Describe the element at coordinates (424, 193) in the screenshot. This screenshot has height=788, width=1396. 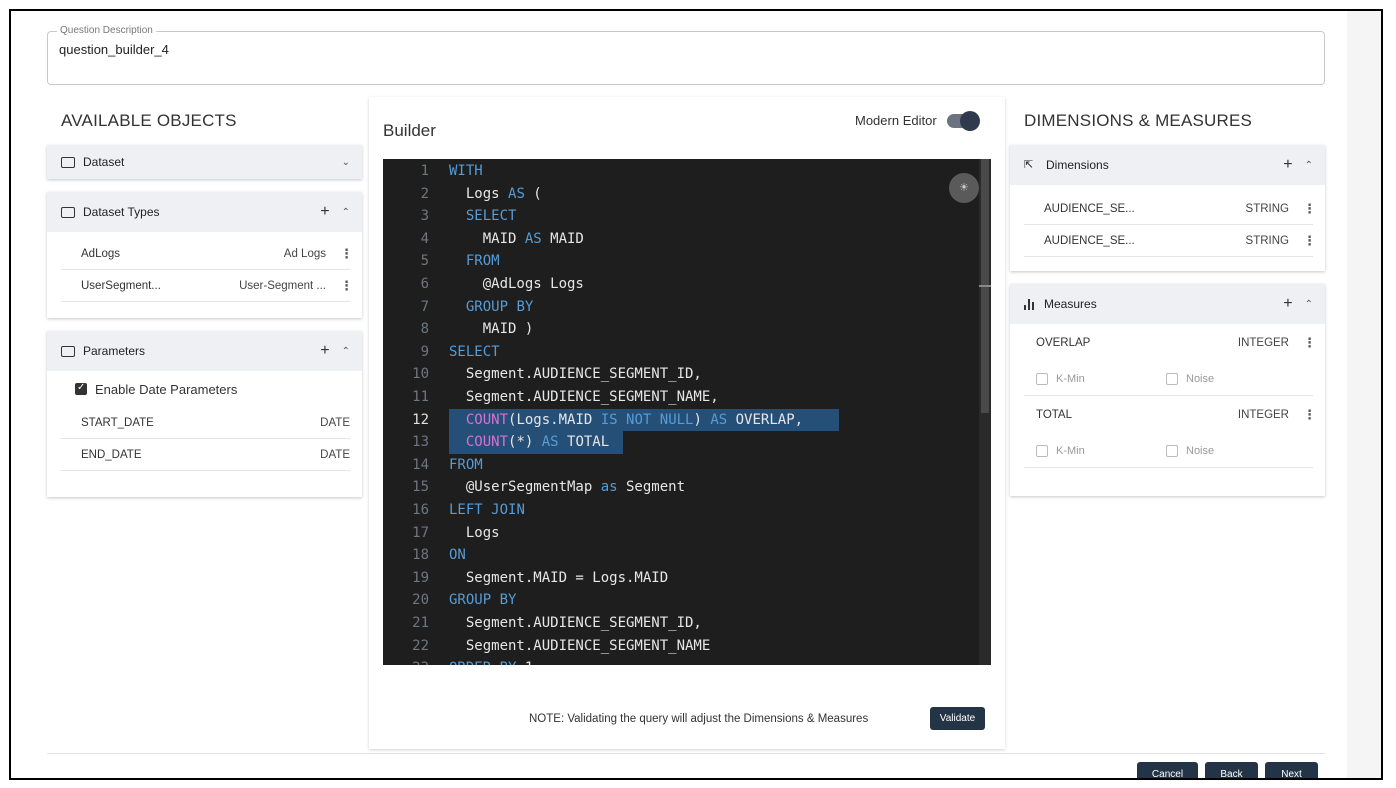
I see `line-number: 2` at that location.